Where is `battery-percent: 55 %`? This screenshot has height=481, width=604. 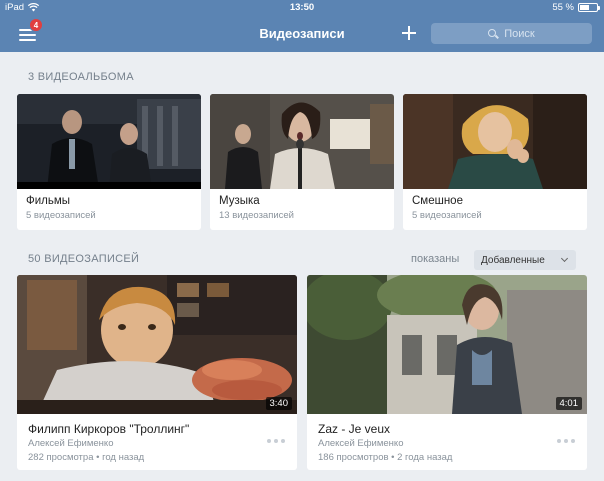
battery-percent: 55 % is located at coordinates (563, 7).